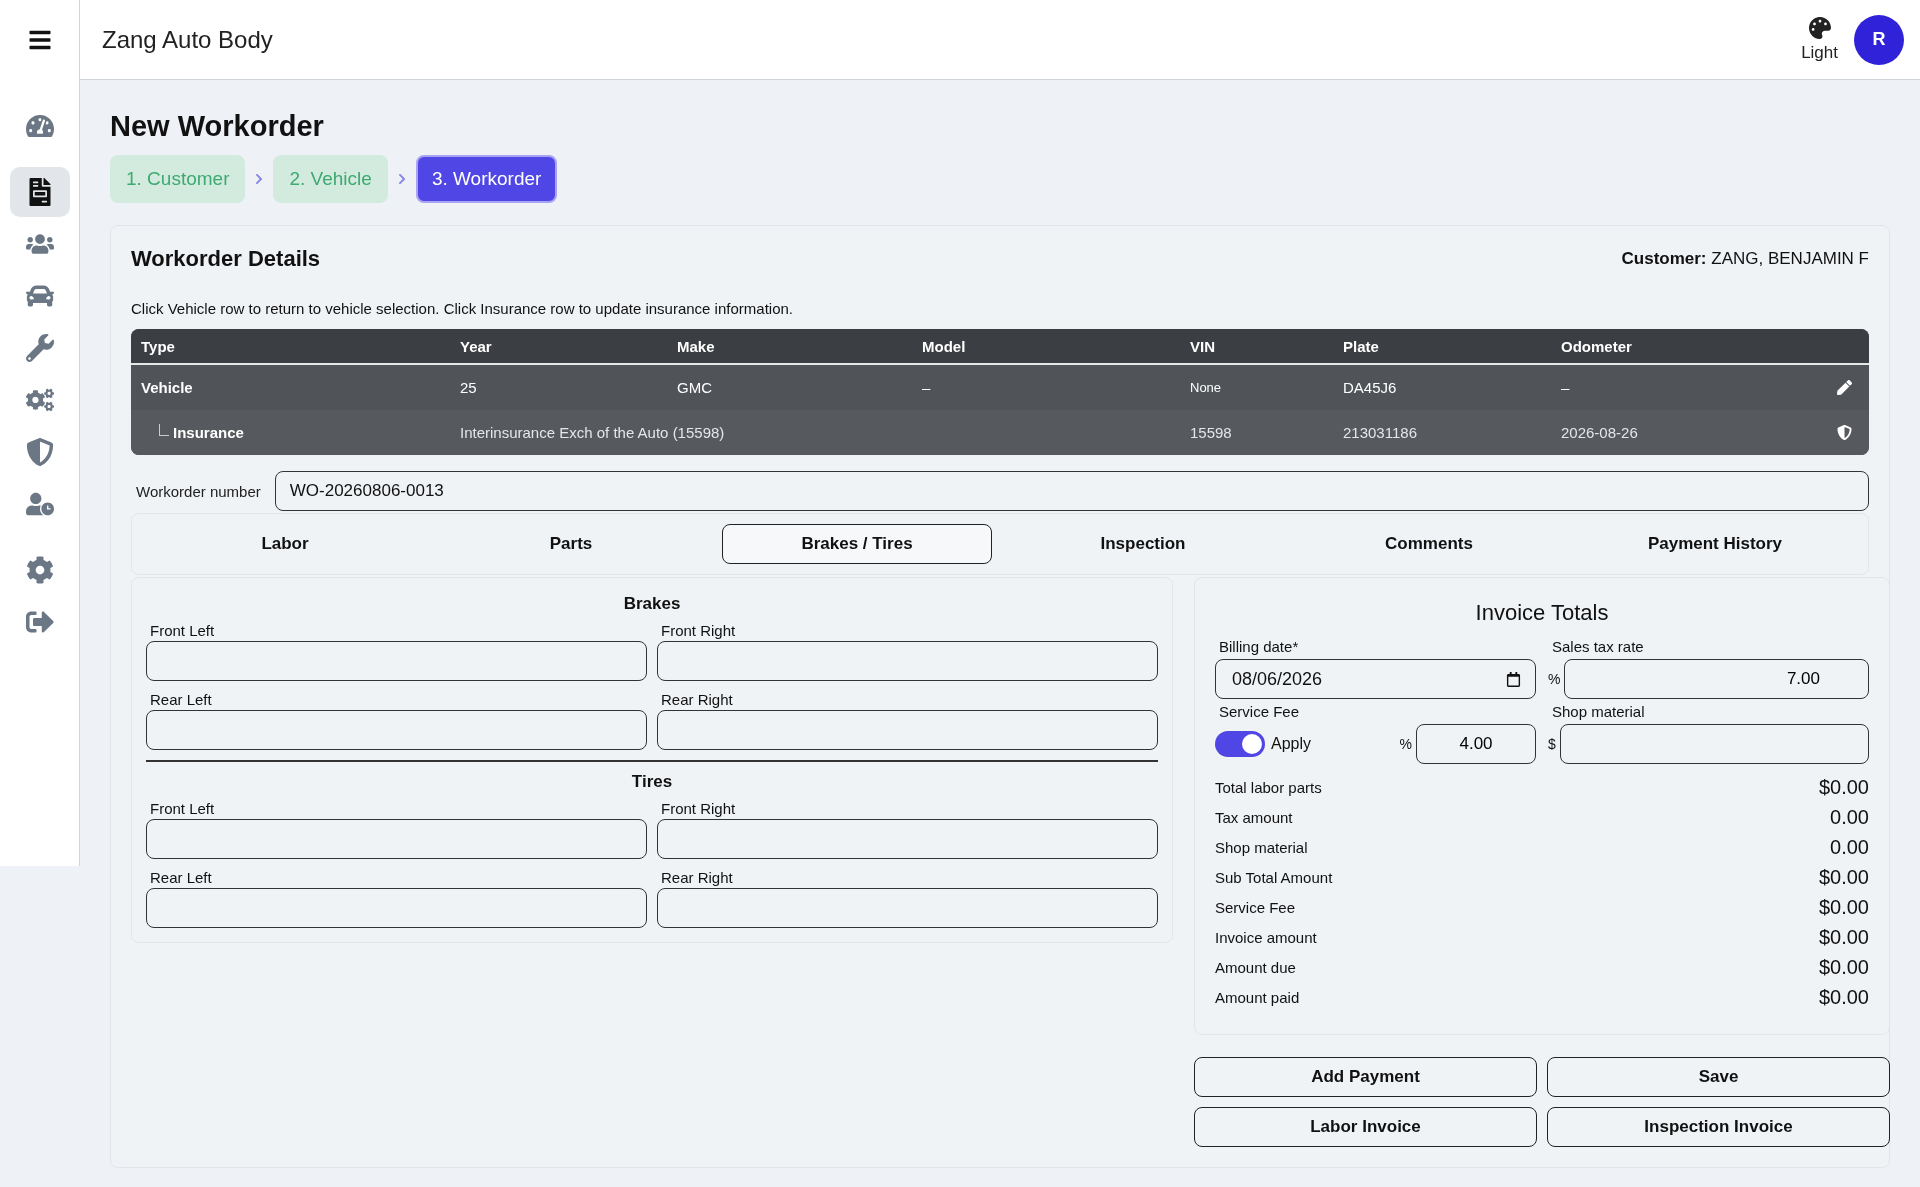  What do you see at coordinates (39, 348) in the screenshot?
I see `wrench-icon` at bounding box center [39, 348].